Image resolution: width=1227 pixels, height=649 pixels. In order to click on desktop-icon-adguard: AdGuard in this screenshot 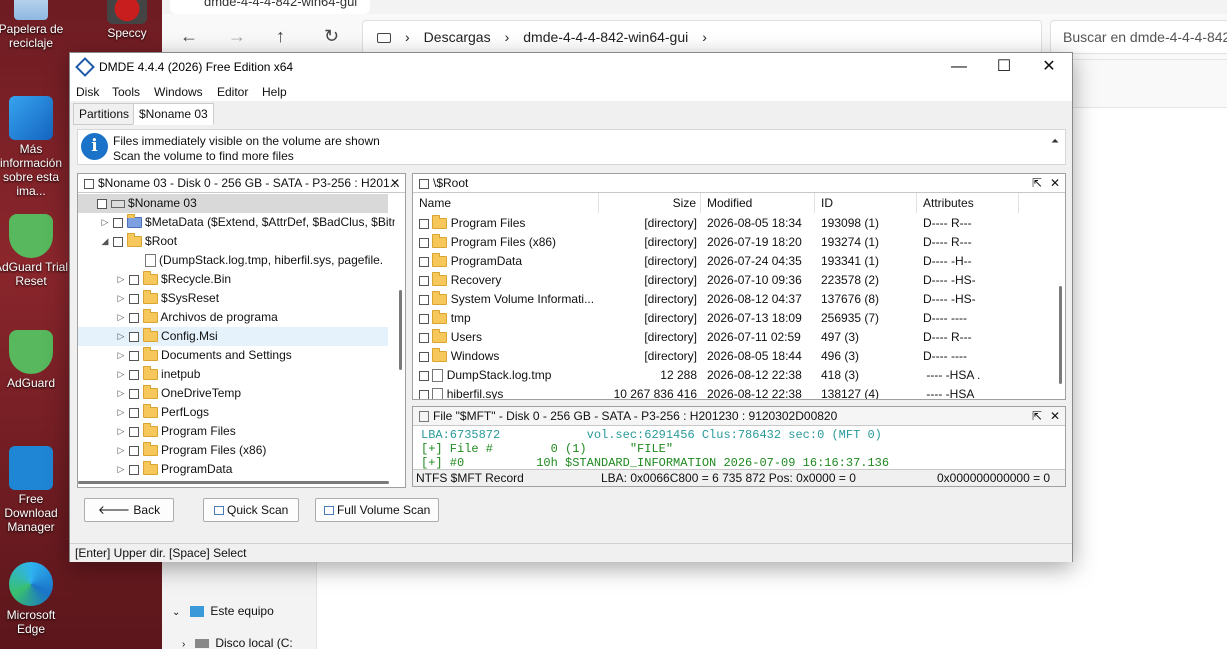, I will do `click(35, 360)`.